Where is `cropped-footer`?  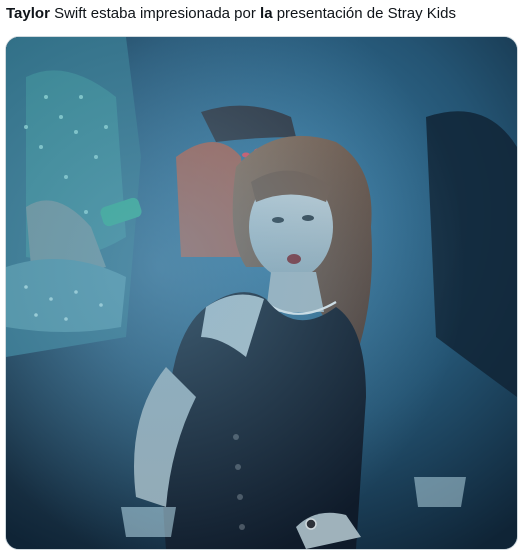 cropped-footer is located at coordinates (36, 553).